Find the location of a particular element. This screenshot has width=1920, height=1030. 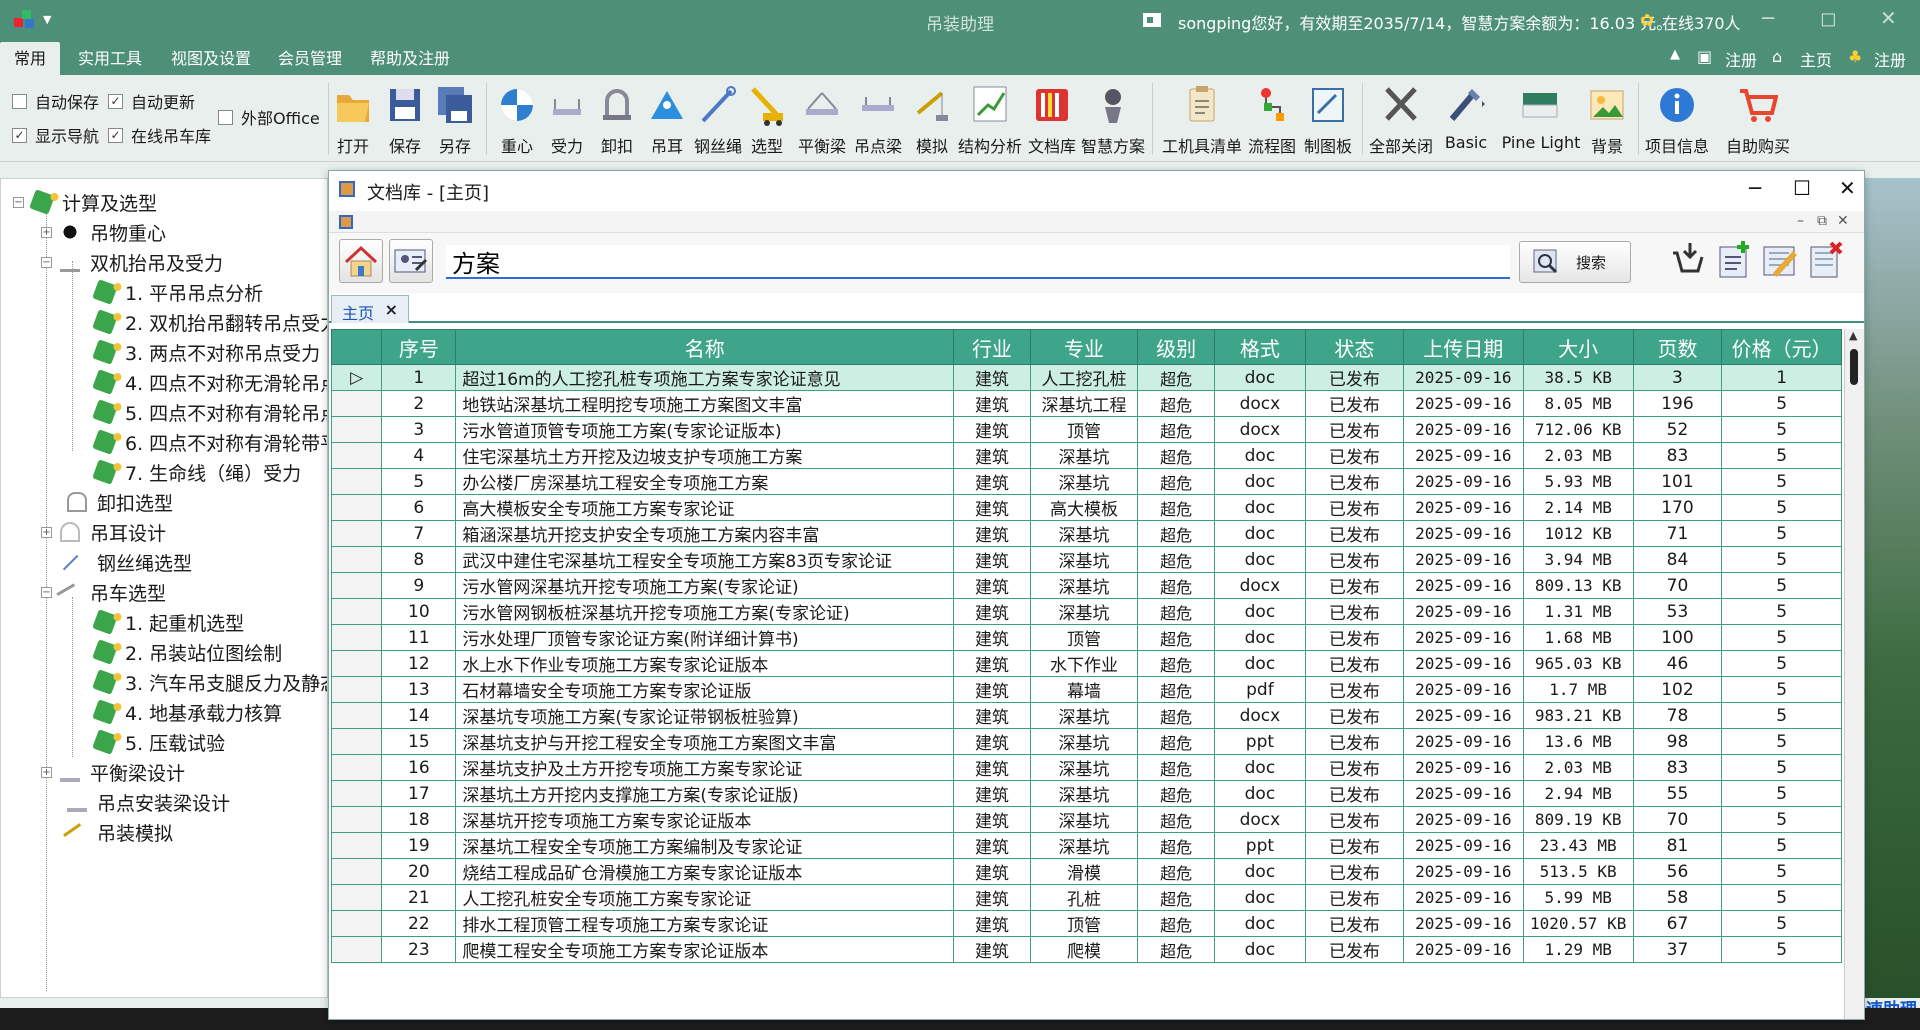

force-button: 受力 is located at coordinates (567, 120).